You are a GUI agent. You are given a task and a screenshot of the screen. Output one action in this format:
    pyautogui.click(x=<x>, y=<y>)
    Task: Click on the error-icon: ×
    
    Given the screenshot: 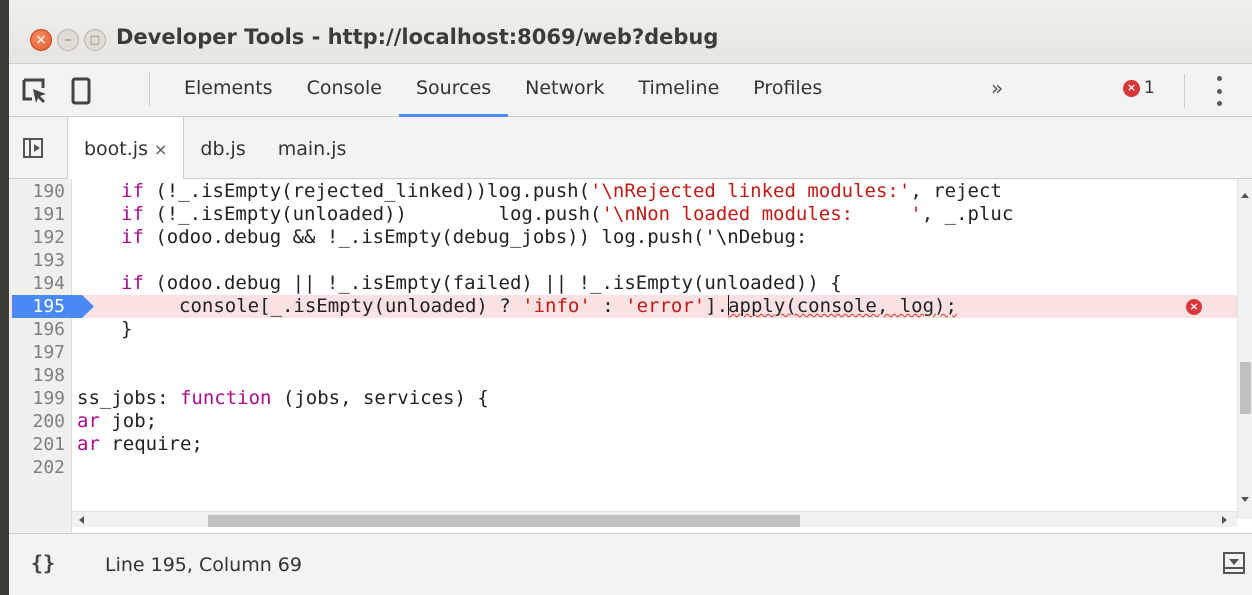 What is the action you would take?
    pyautogui.click(x=1131, y=88)
    